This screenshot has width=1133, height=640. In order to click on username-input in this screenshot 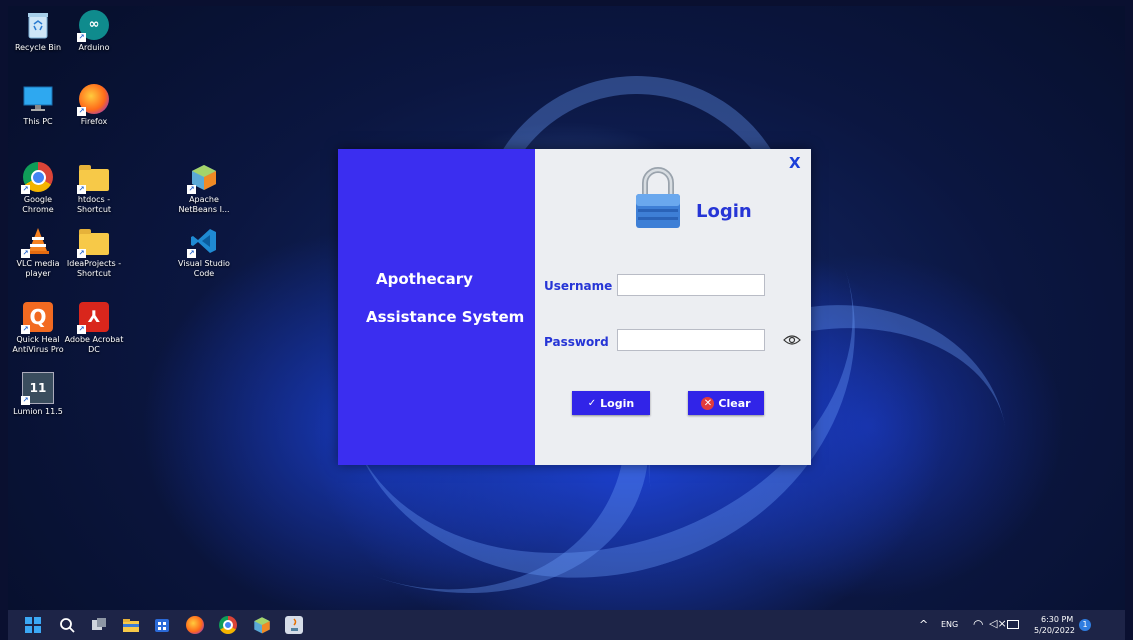, I will do `click(691, 285)`.